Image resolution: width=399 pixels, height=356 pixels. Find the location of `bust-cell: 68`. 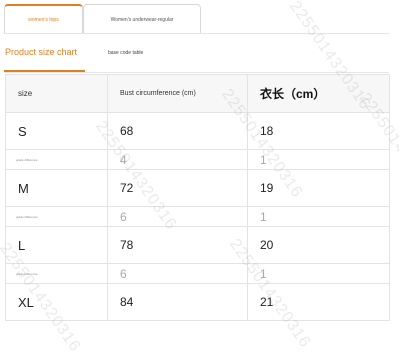

bust-cell: 68 is located at coordinates (177, 131).